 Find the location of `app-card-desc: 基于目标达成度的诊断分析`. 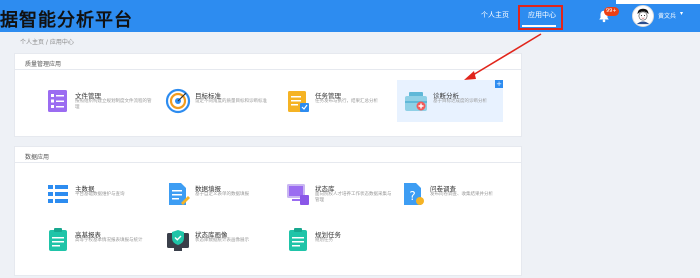

app-card-desc: 基于目标达成度的诊断分析 is located at coordinates (460, 101).